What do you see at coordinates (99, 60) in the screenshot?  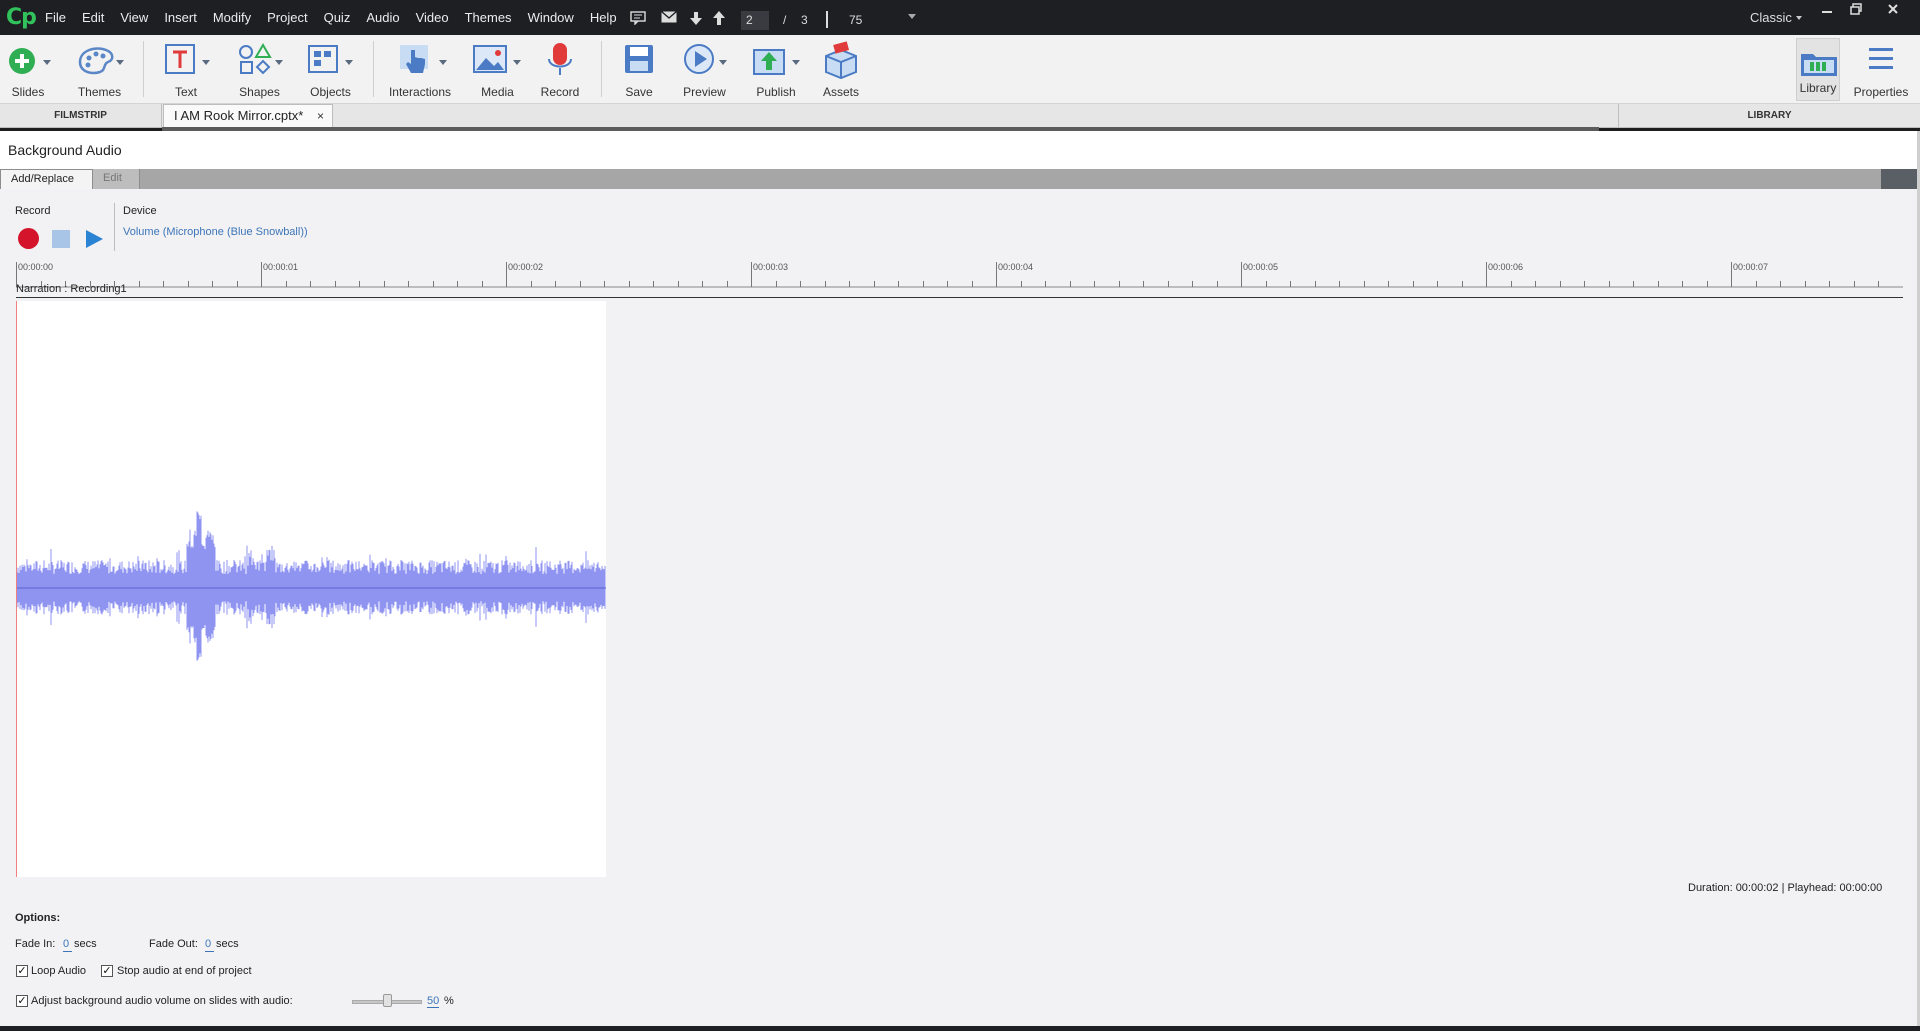 I see `palette-icon` at bounding box center [99, 60].